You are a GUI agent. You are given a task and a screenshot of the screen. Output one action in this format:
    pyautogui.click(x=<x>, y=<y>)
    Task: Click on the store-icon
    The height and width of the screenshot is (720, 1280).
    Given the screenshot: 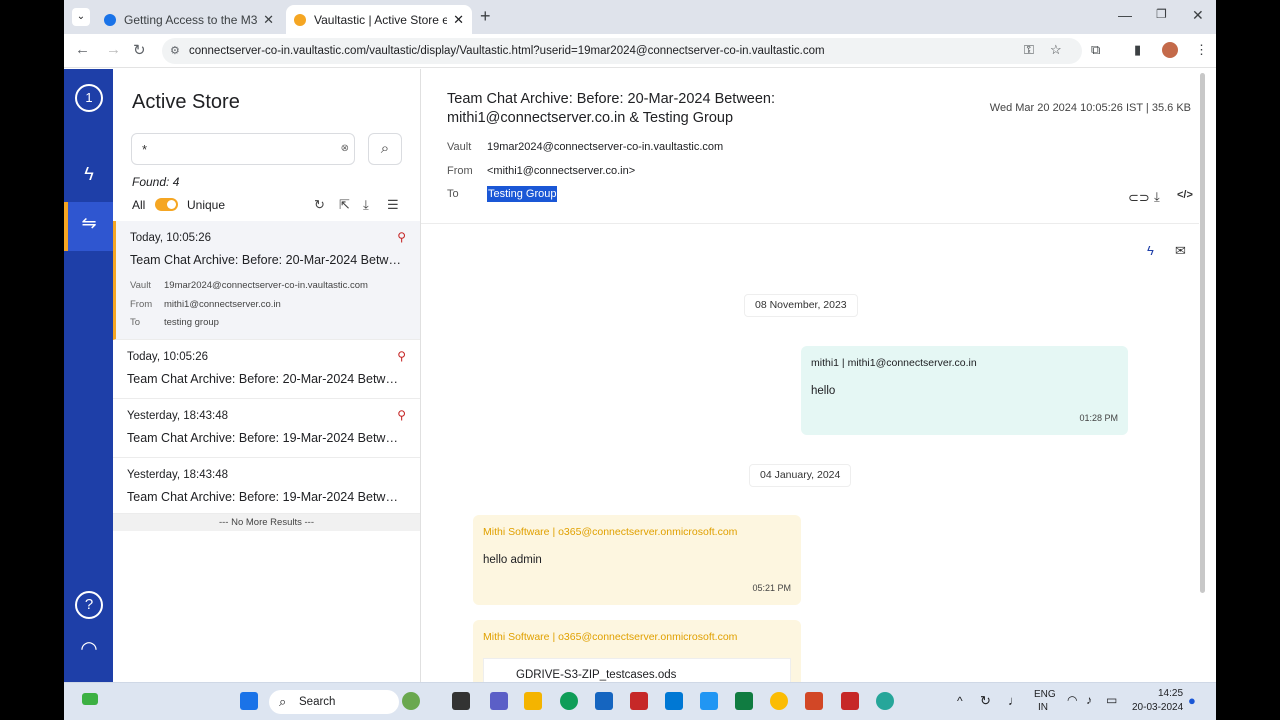 What is the action you would take?
    pyautogui.click(x=604, y=701)
    